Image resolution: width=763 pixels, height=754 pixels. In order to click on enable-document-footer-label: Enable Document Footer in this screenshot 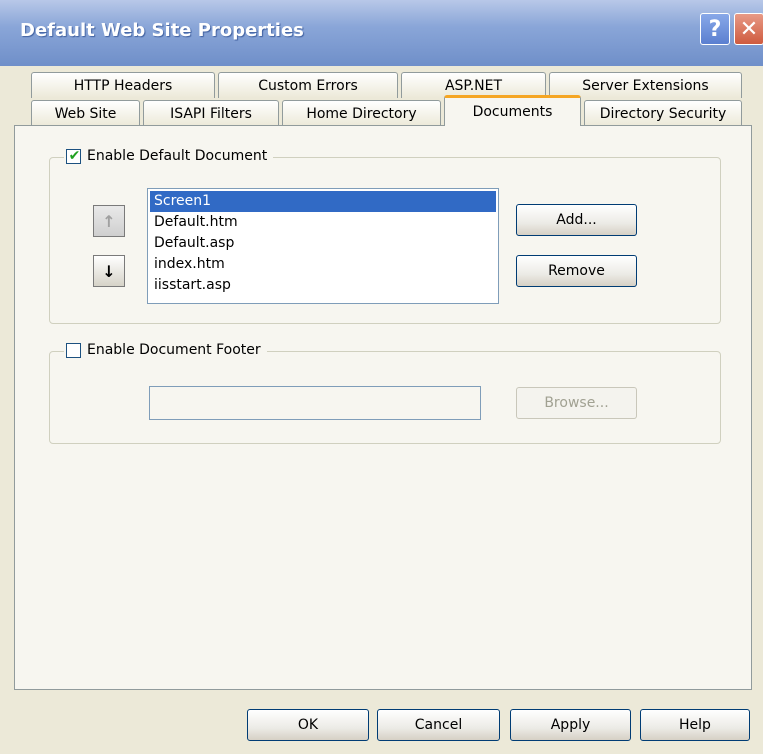, I will do `click(174, 350)`.